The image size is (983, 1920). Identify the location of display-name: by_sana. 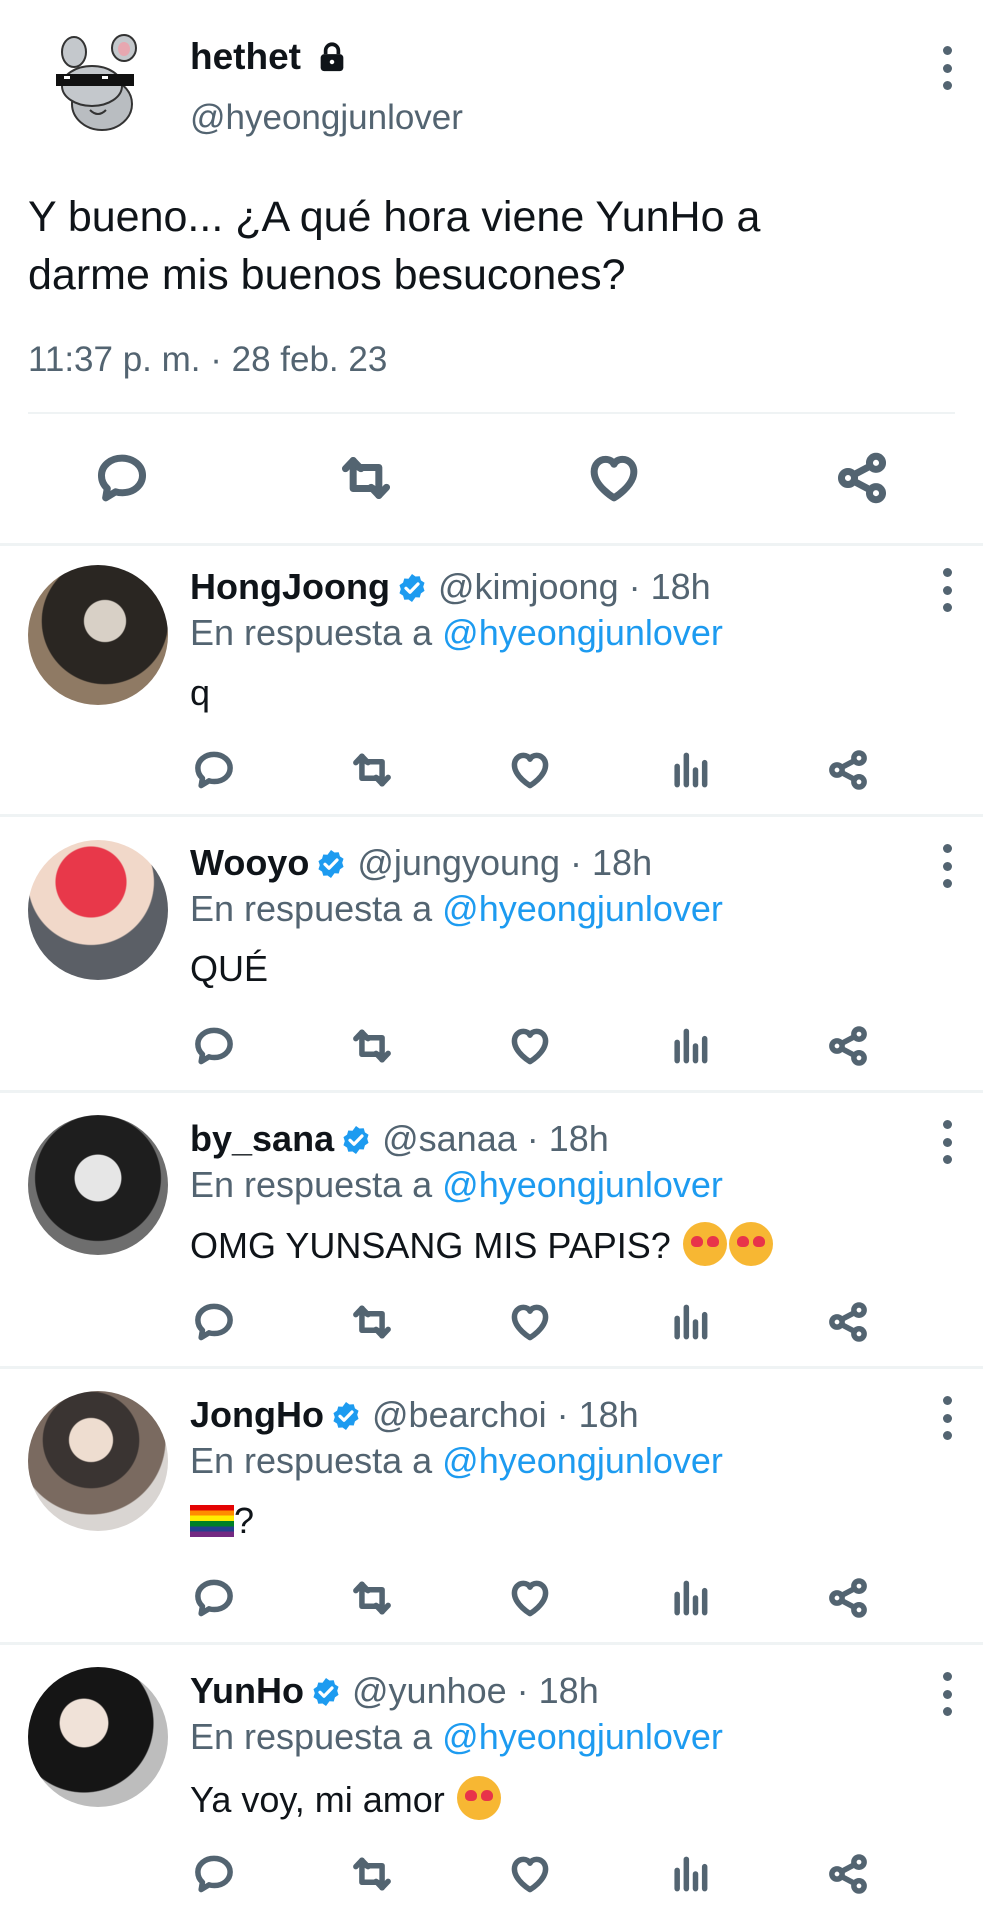
(262, 1138).